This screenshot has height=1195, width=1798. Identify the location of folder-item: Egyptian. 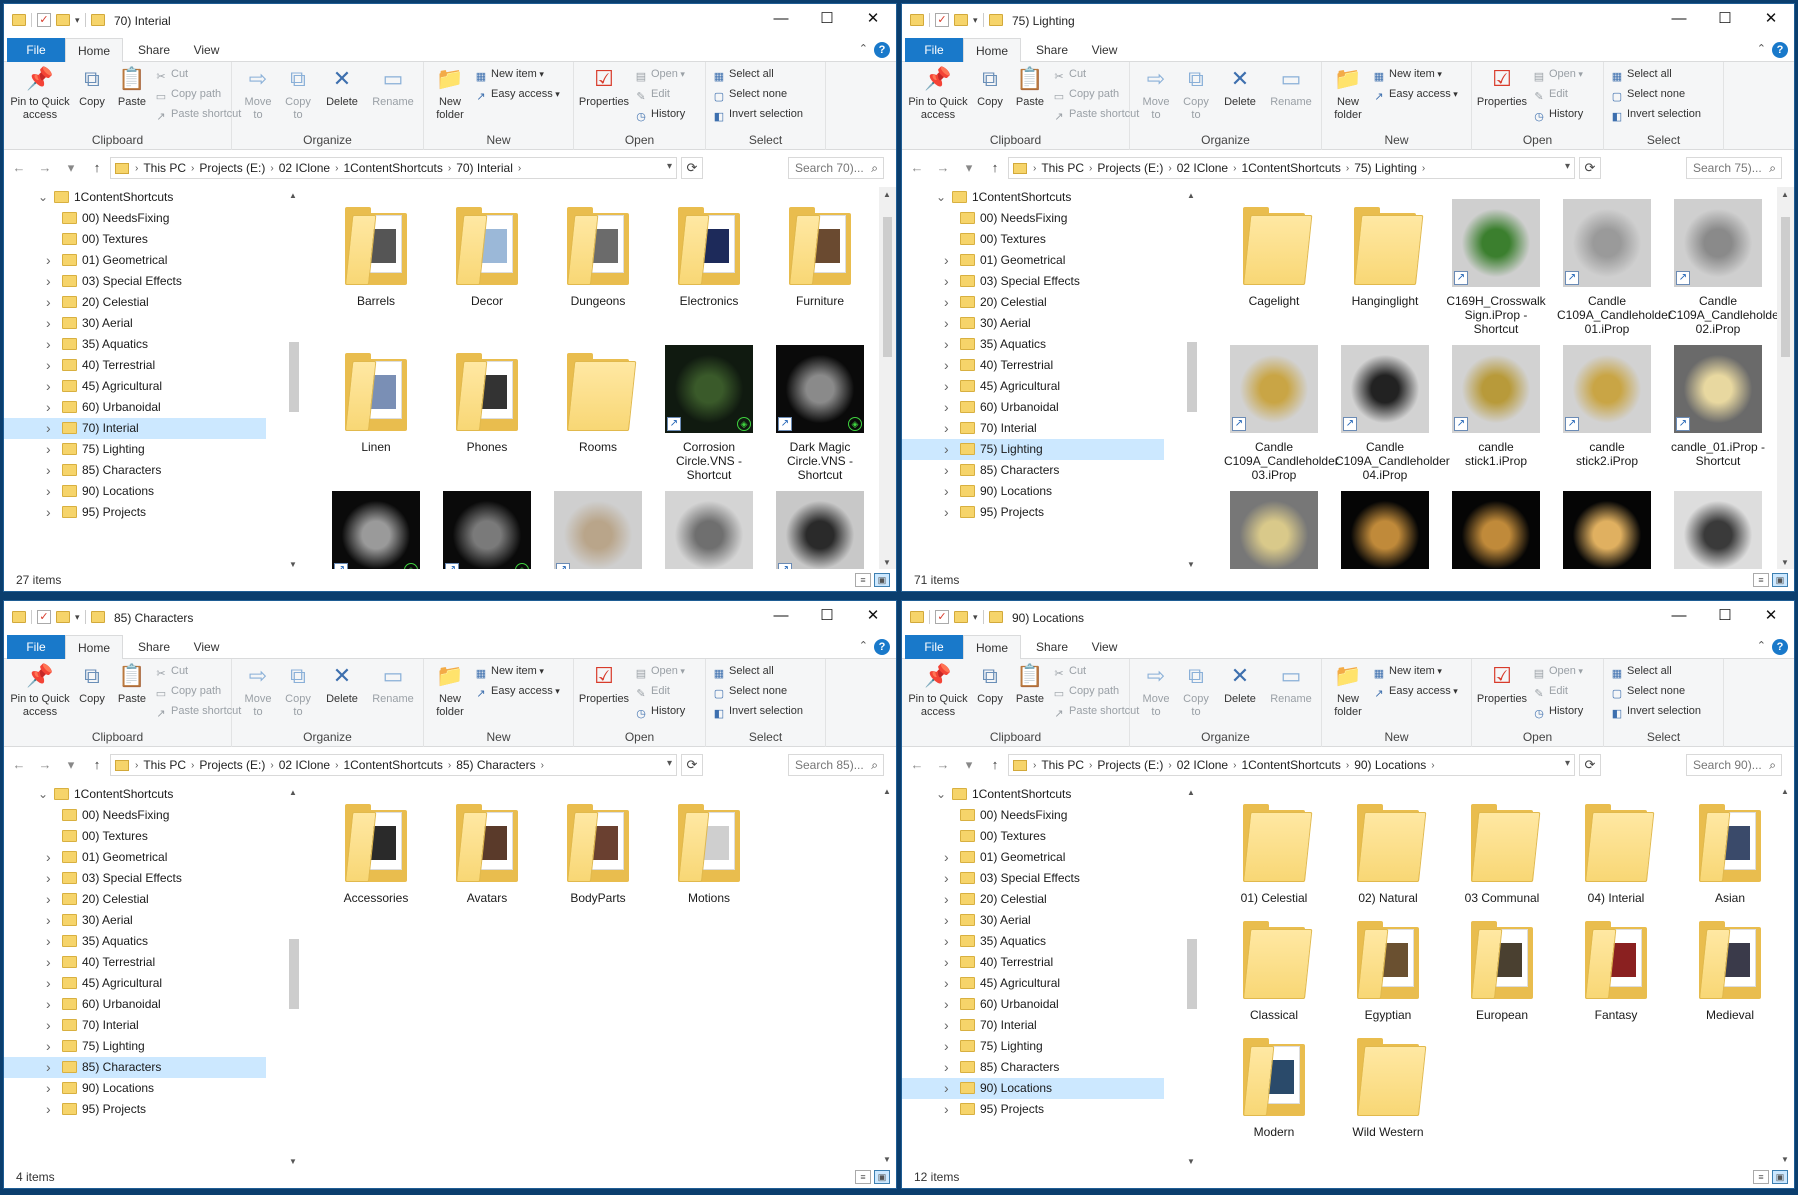
(1388, 965).